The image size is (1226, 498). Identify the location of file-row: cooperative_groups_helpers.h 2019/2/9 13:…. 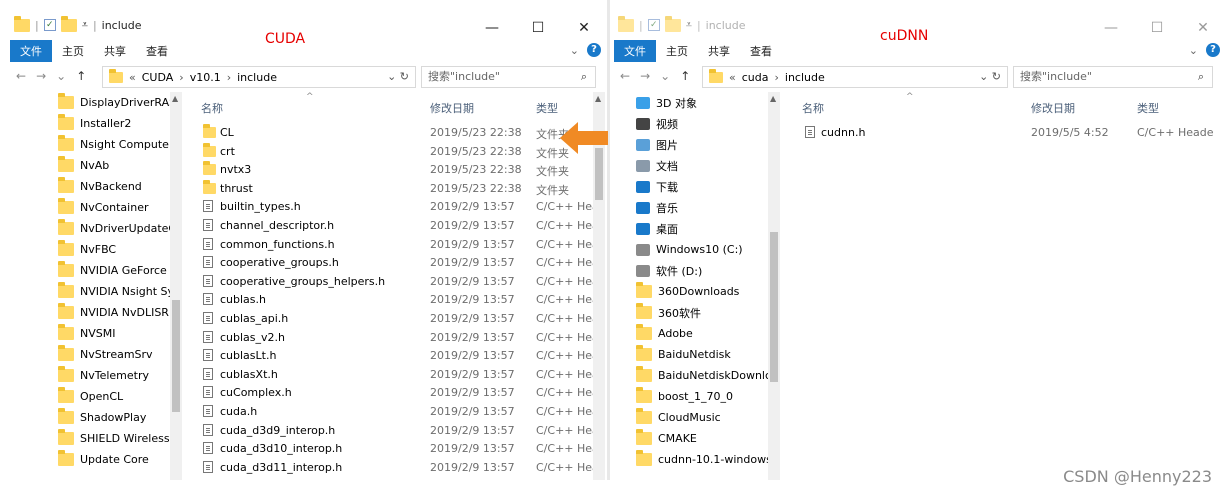
(303, 282).